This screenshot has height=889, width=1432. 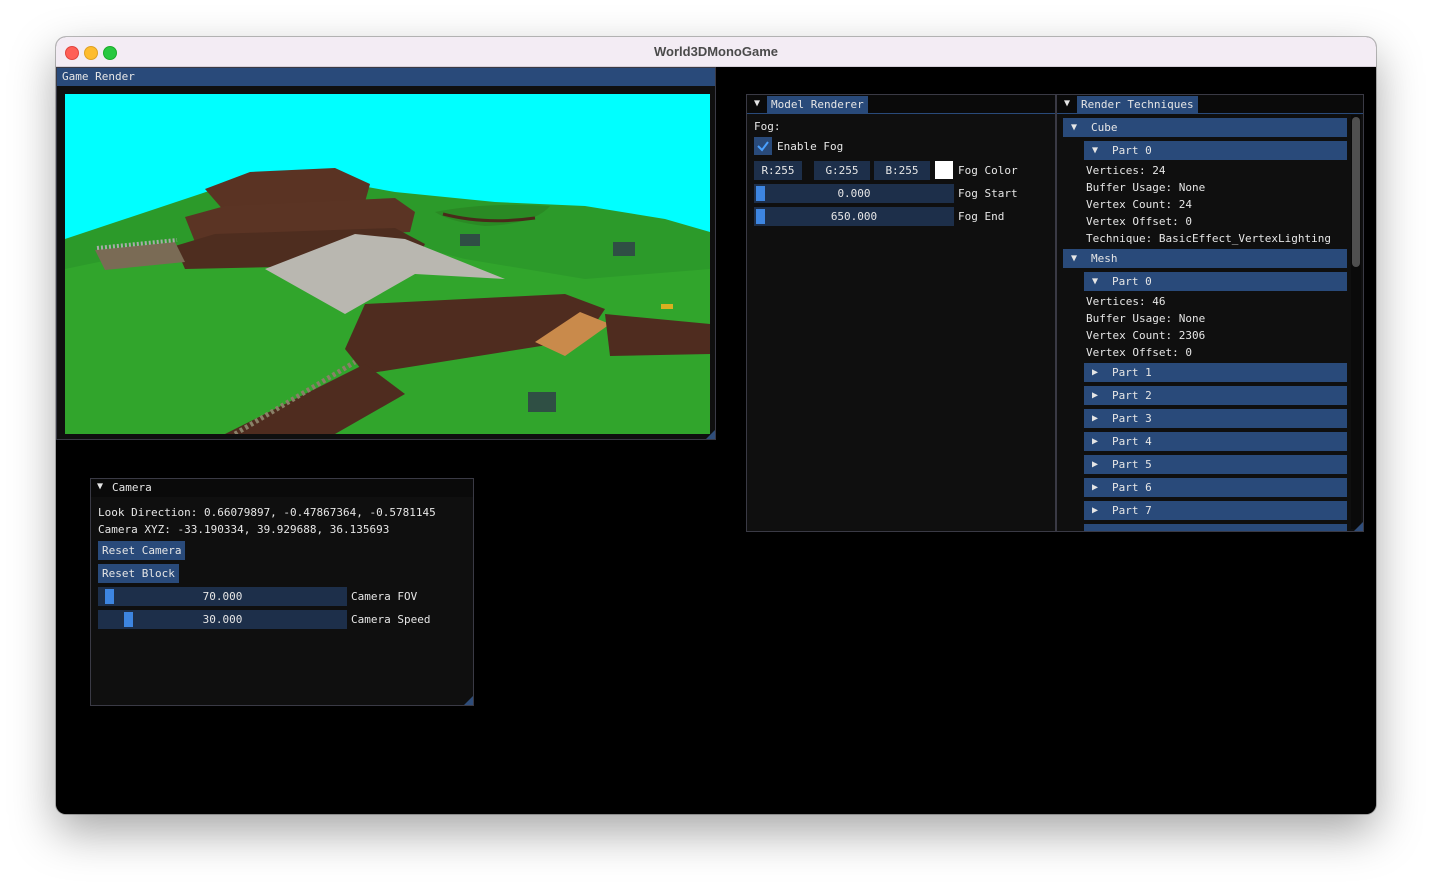 What do you see at coordinates (1215, 510) in the screenshot?
I see `tree-node-mesh-part-7: ▶ Part 7` at bounding box center [1215, 510].